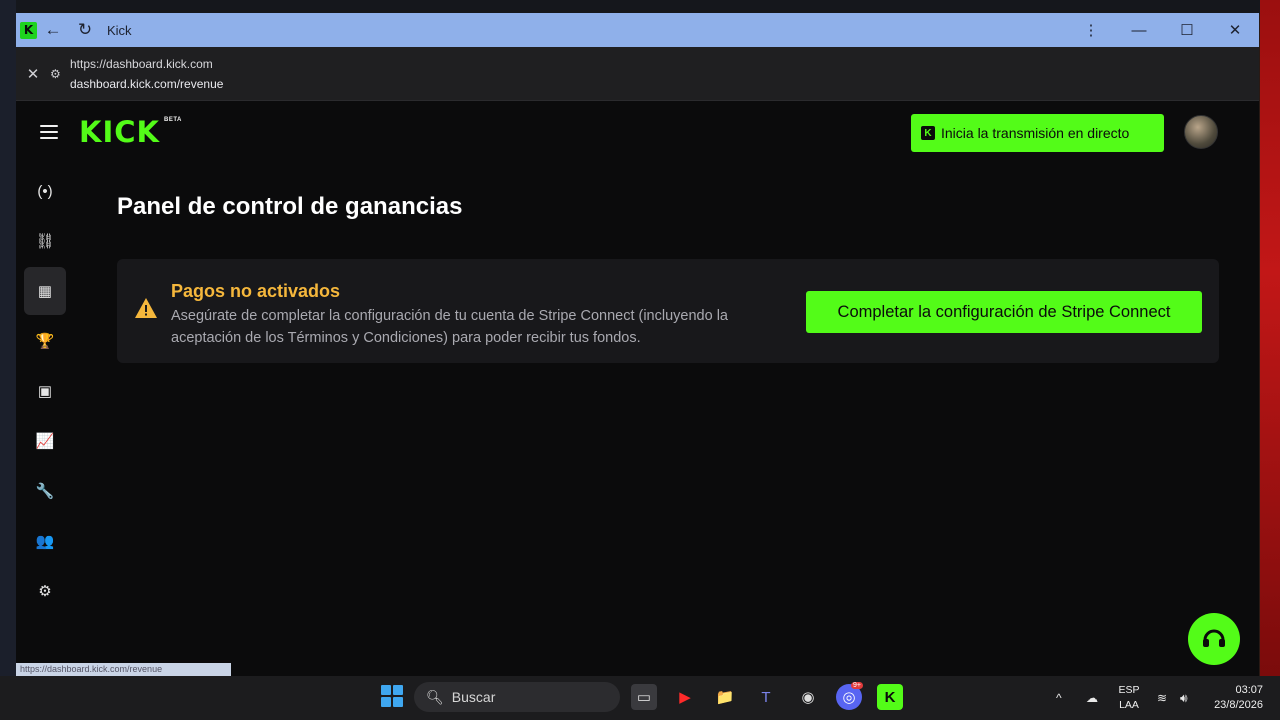 Image resolution: width=1280 pixels, height=720 pixels. I want to click on sidebar-item-videos: ▣, so click(45, 391).